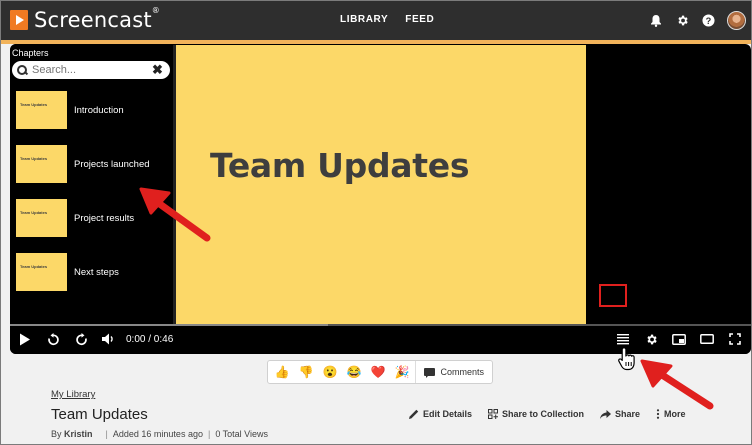 The height and width of the screenshot is (445, 752). I want to click on slide-title: Team Updates, so click(340, 165).